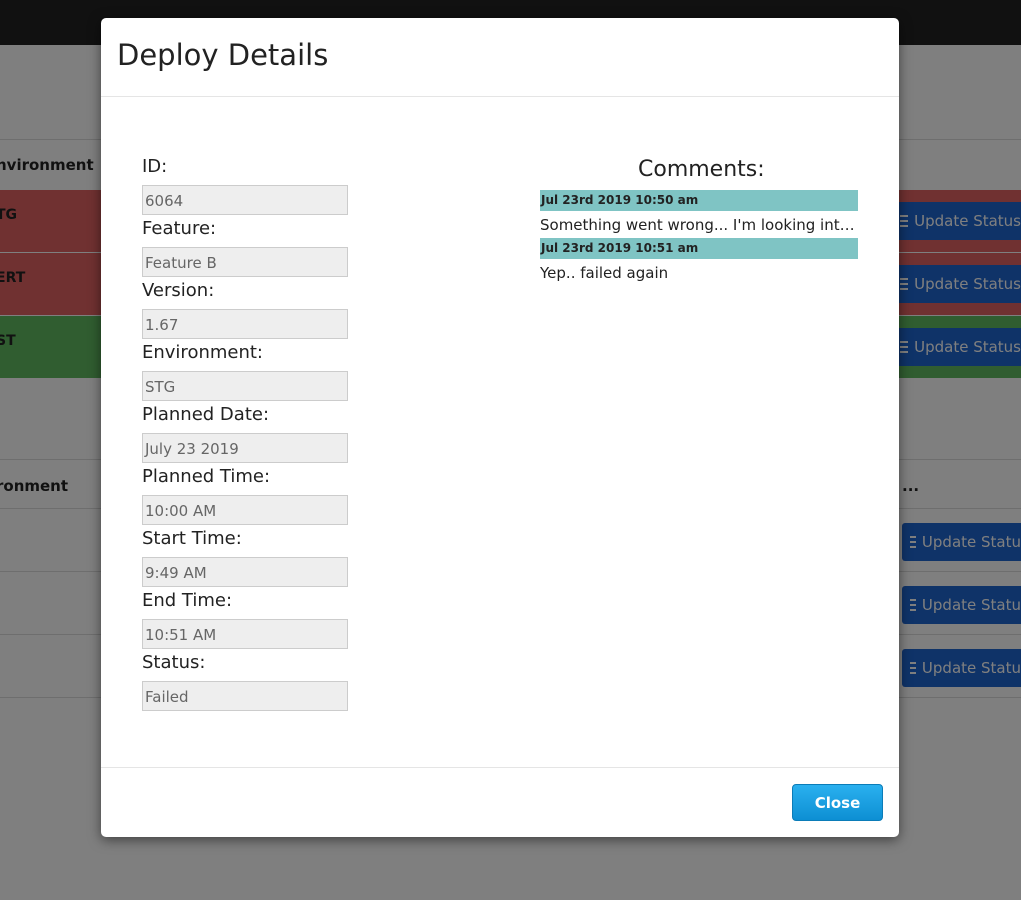 This screenshot has width=1021, height=900. Describe the element at coordinates (202, 352) in the screenshot. I see `environment-label: Environment:` at that location.